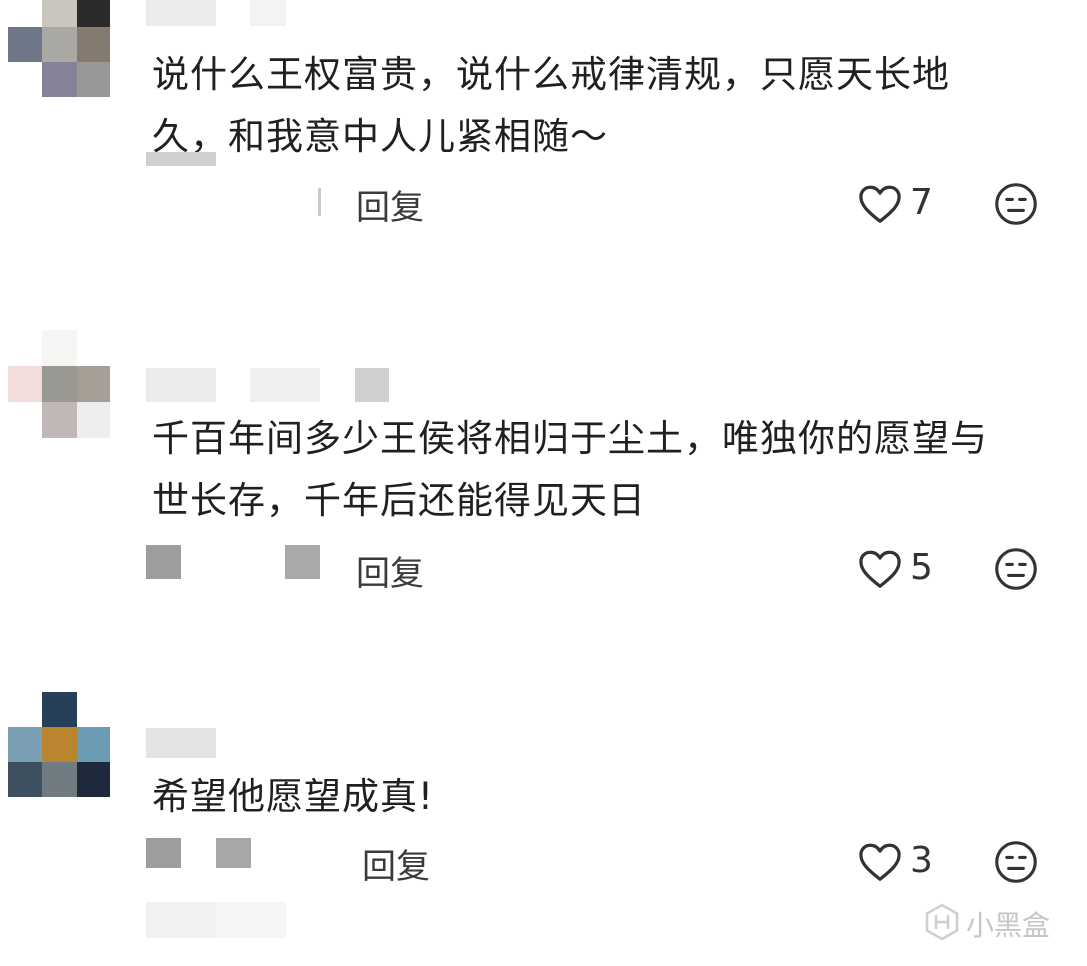 This screenshot has height=966, width=1087. What do you see at coordinates (1008, 925) in the screenshot?
I see `watermark-text: 小黑盒` at bounding box center [1008, 925].